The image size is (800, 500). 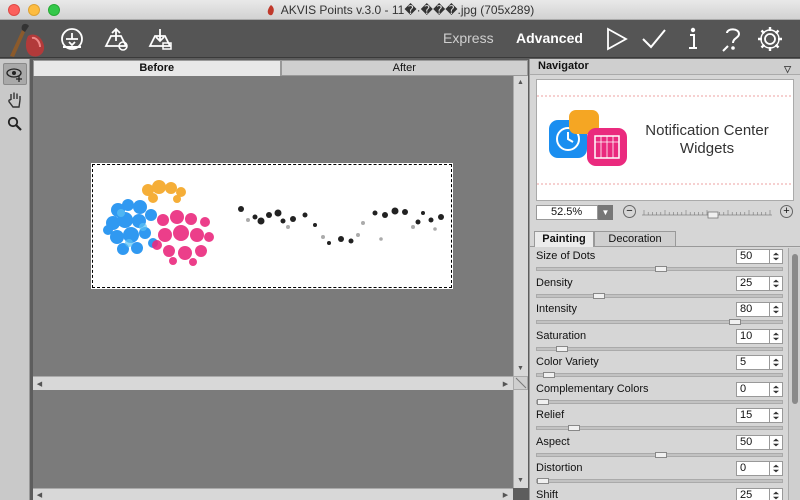 I want to click on canvas-horizontal-scrollbar: ◀ ▶, so click(x=273, y=383).